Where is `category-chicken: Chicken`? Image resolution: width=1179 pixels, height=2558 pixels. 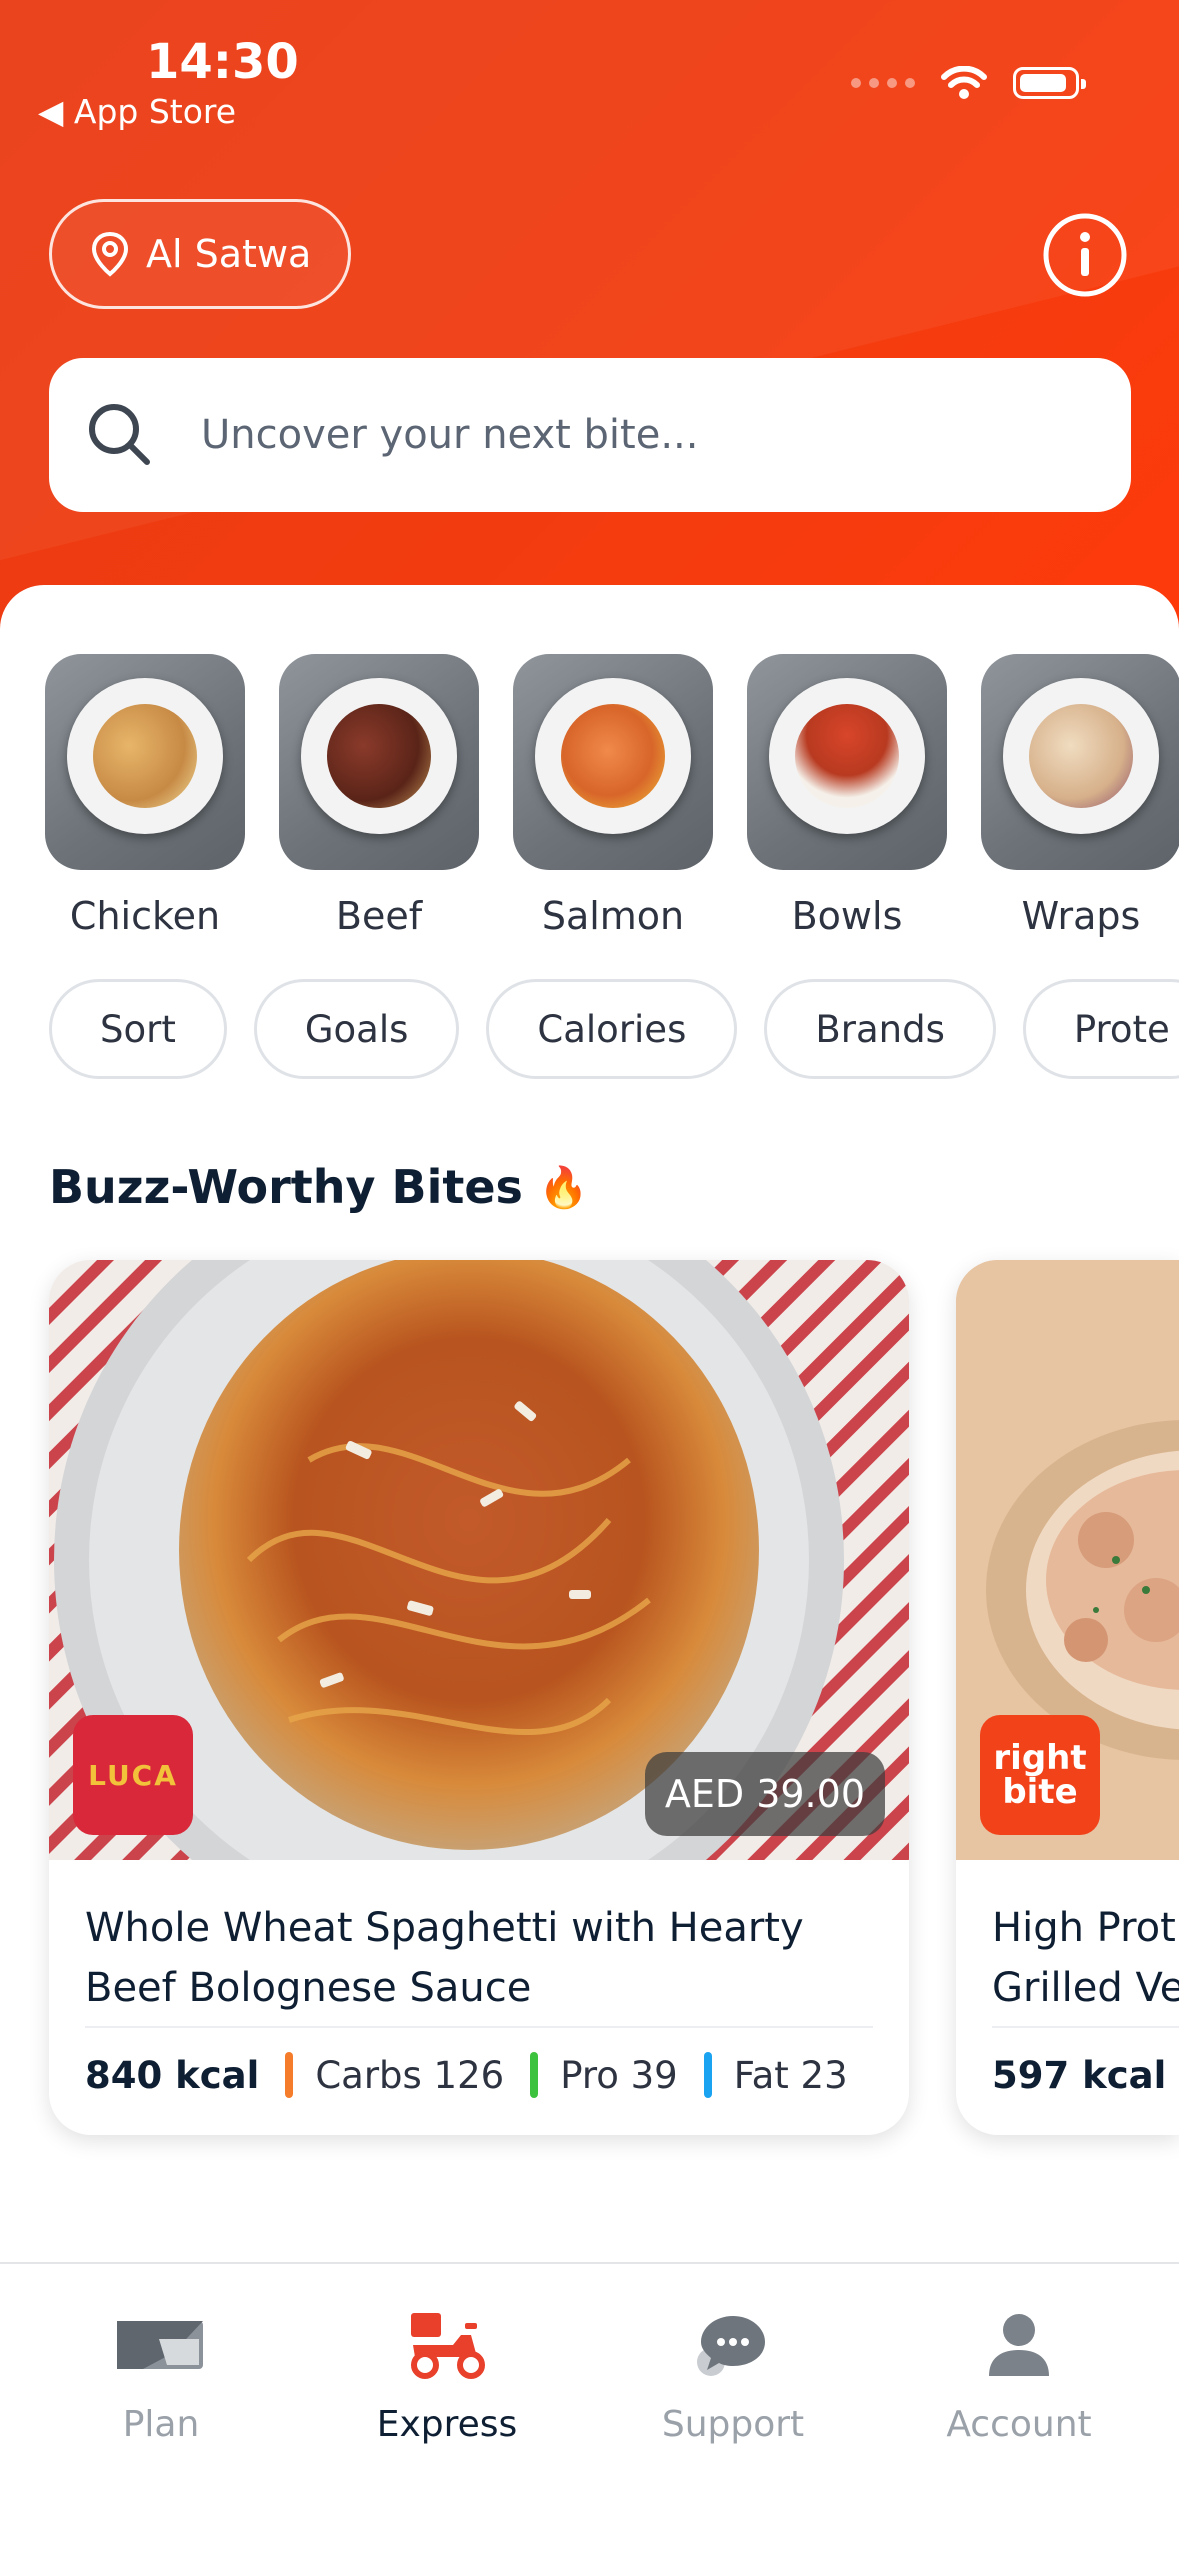
category-chicken: Chicken is located at coordinates (145, 796).